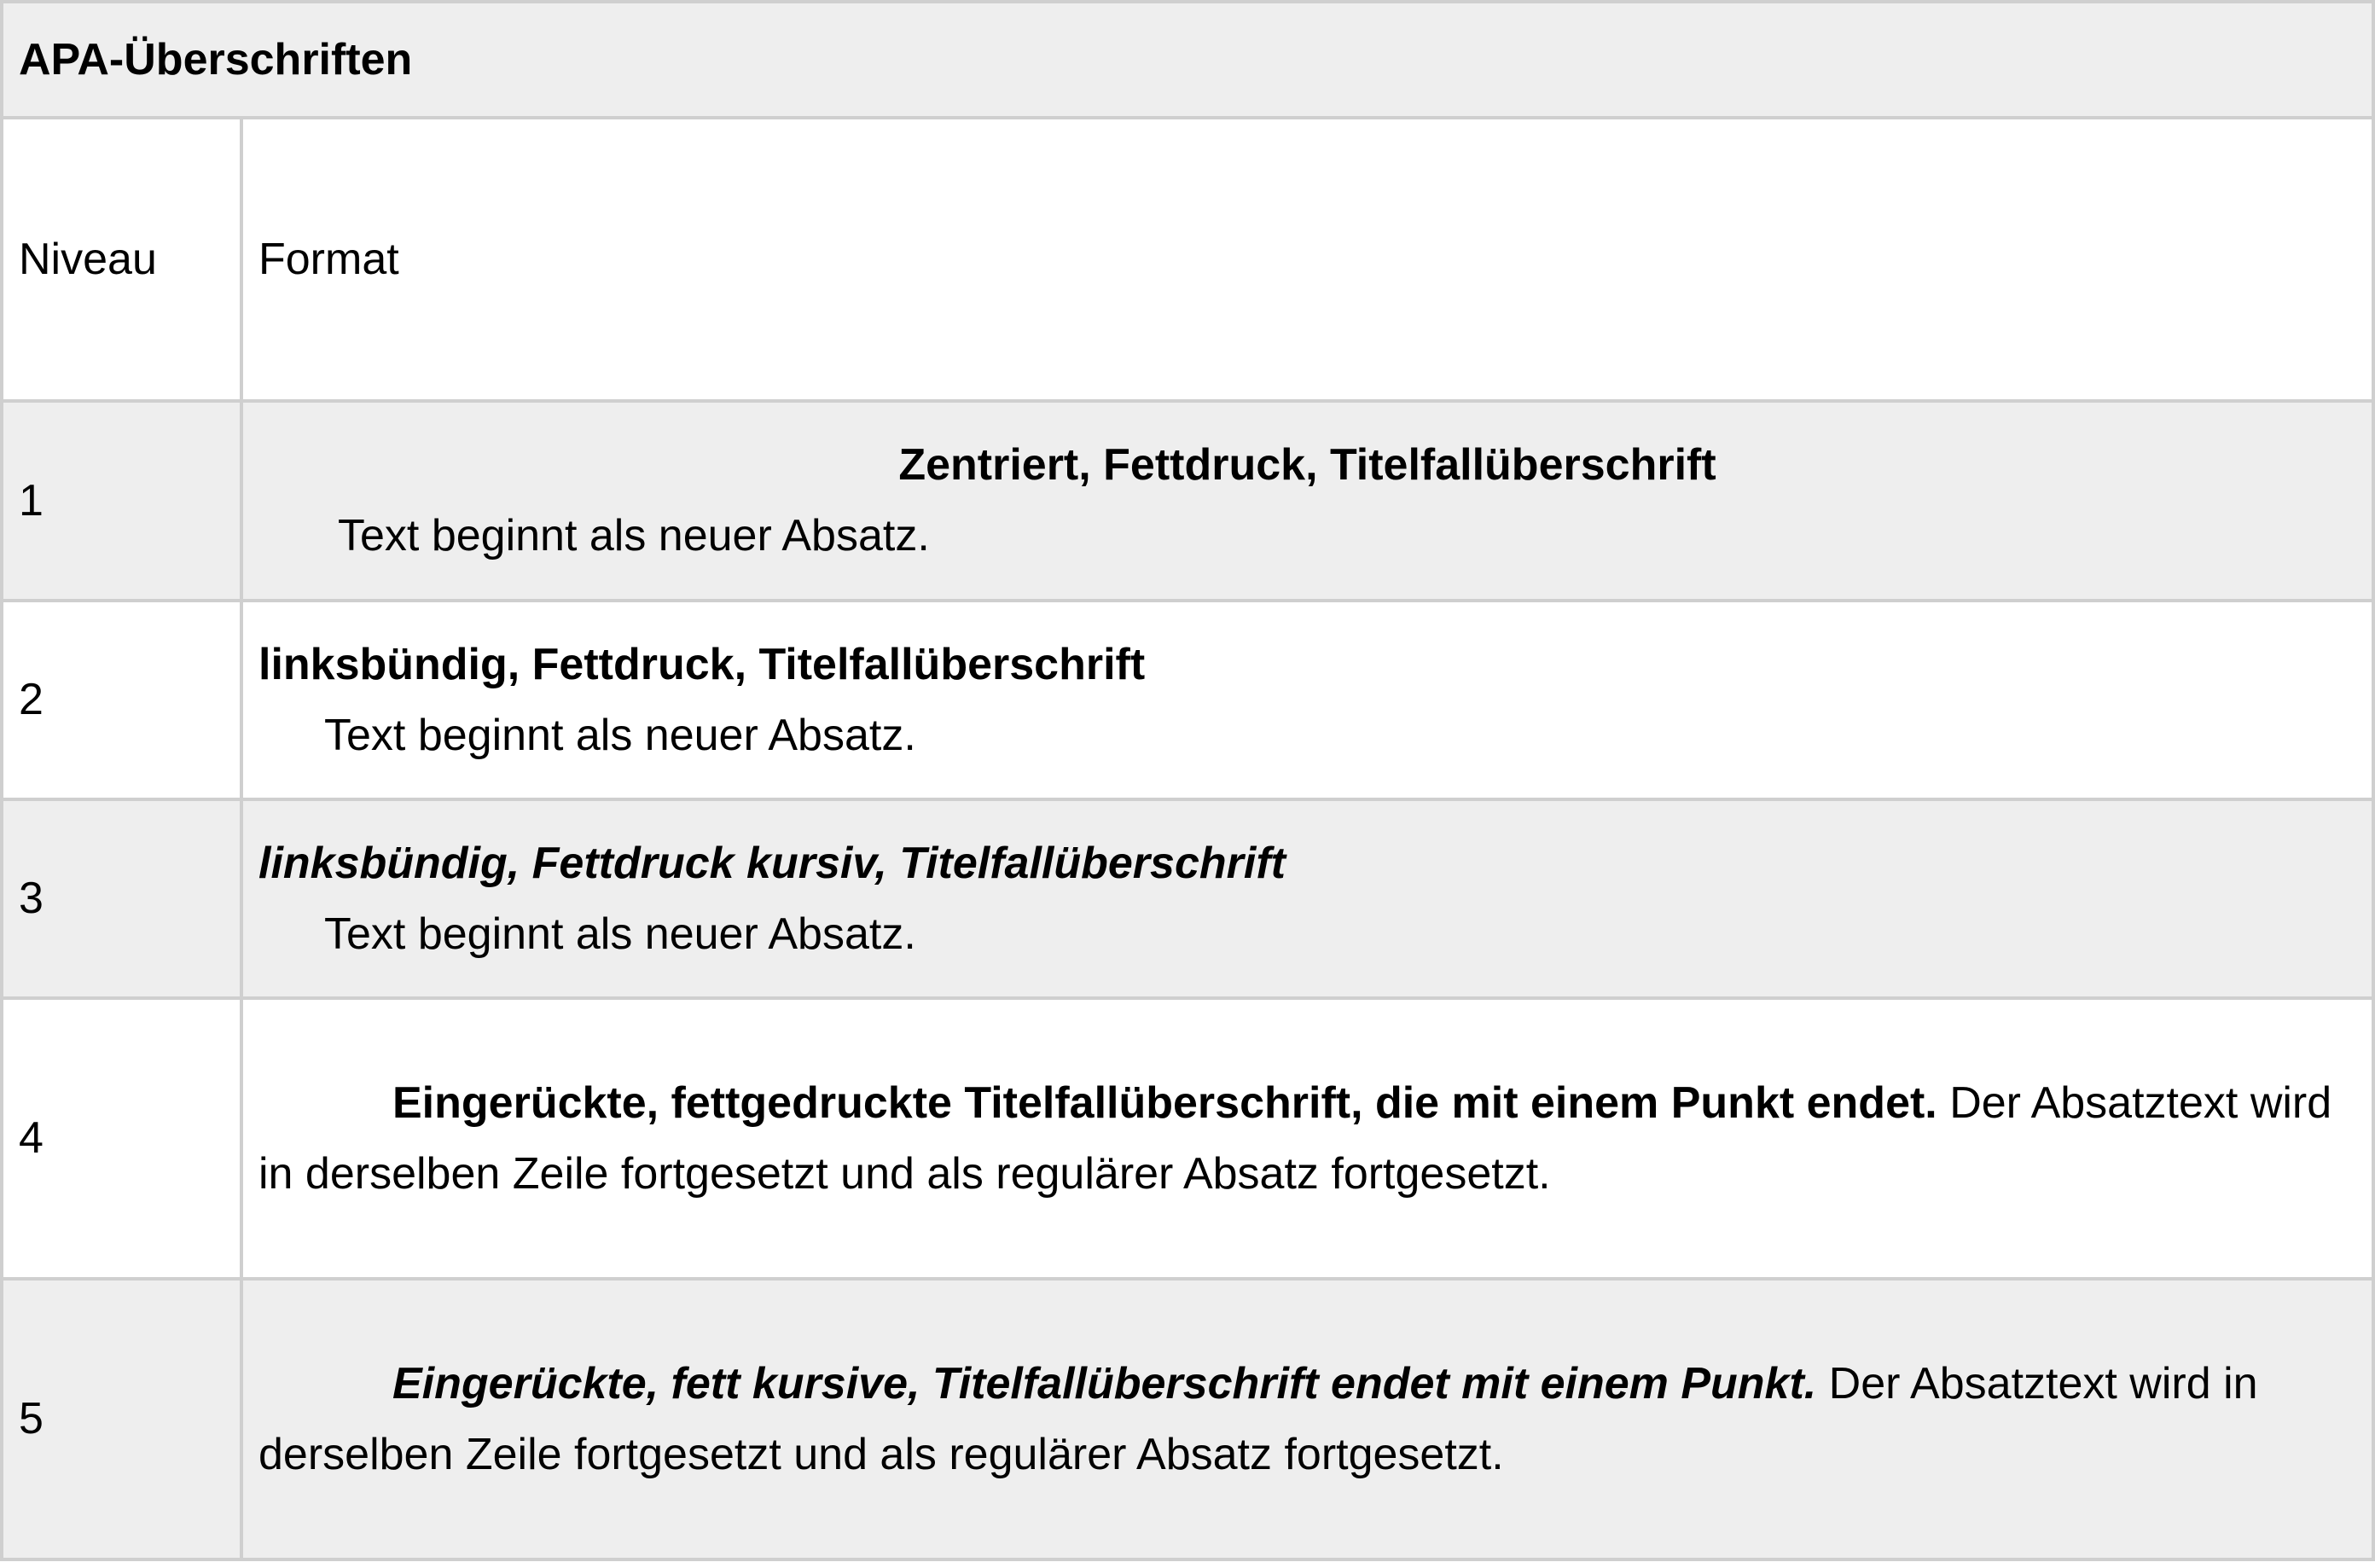 This screenshot has height=1568, width=2375. I want to click on table-title-row: APA-Überschriften, so click(1187, 59).